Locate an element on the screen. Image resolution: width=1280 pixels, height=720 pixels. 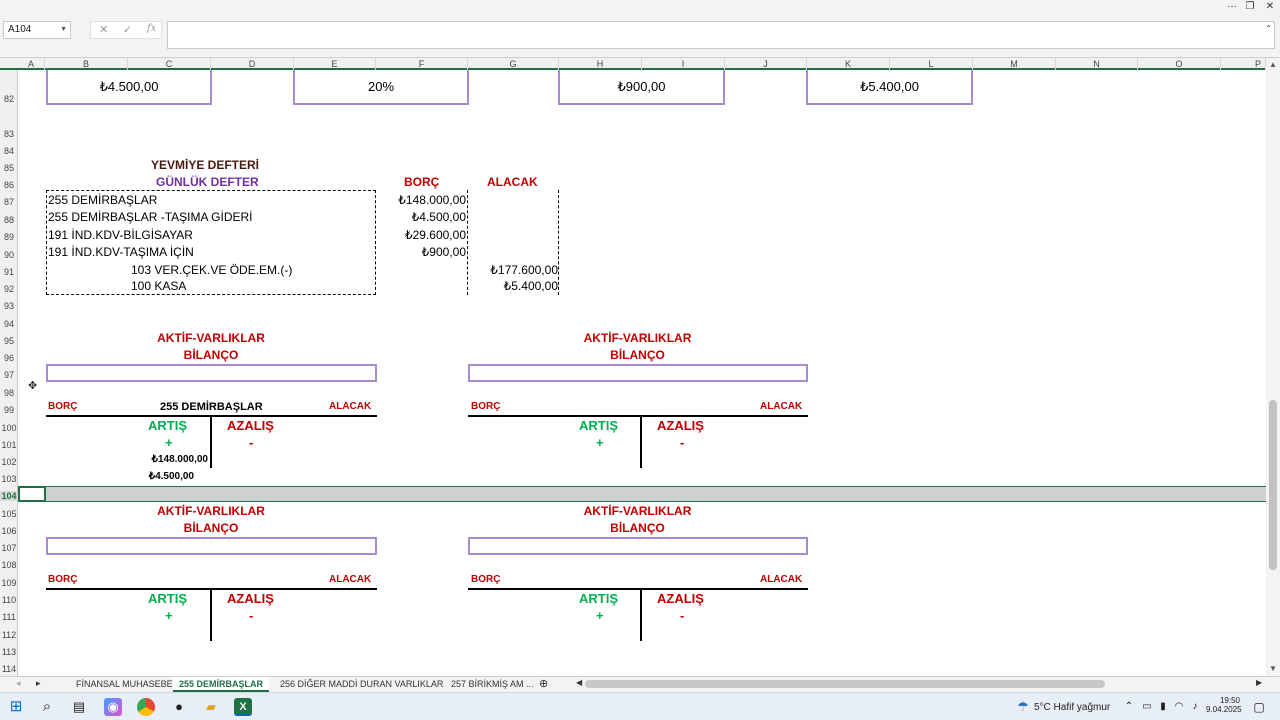
row-header: 97 is located at coordinates (9, 375).